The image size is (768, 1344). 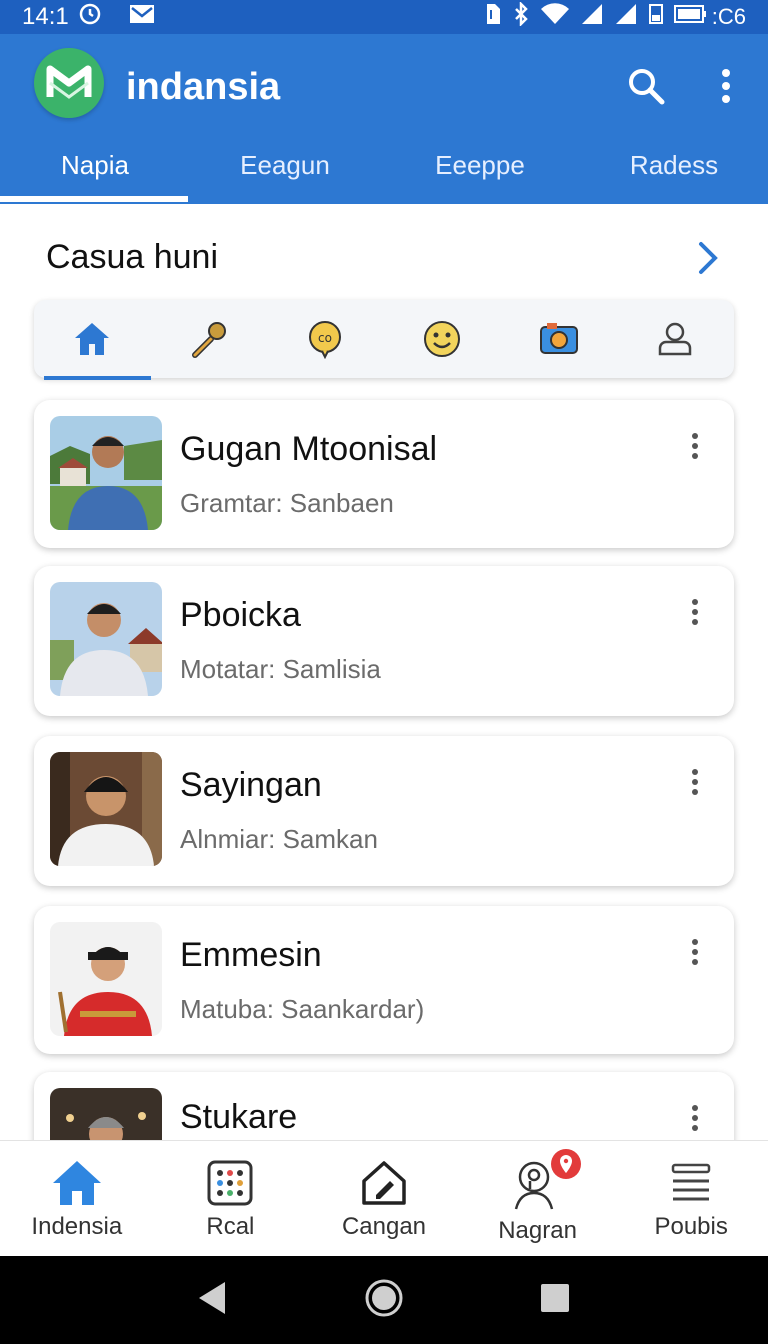 What do you see at coordinates (94, 199) in the screenshot?
I see `tab-indicator` at bounding box center [94, 199].